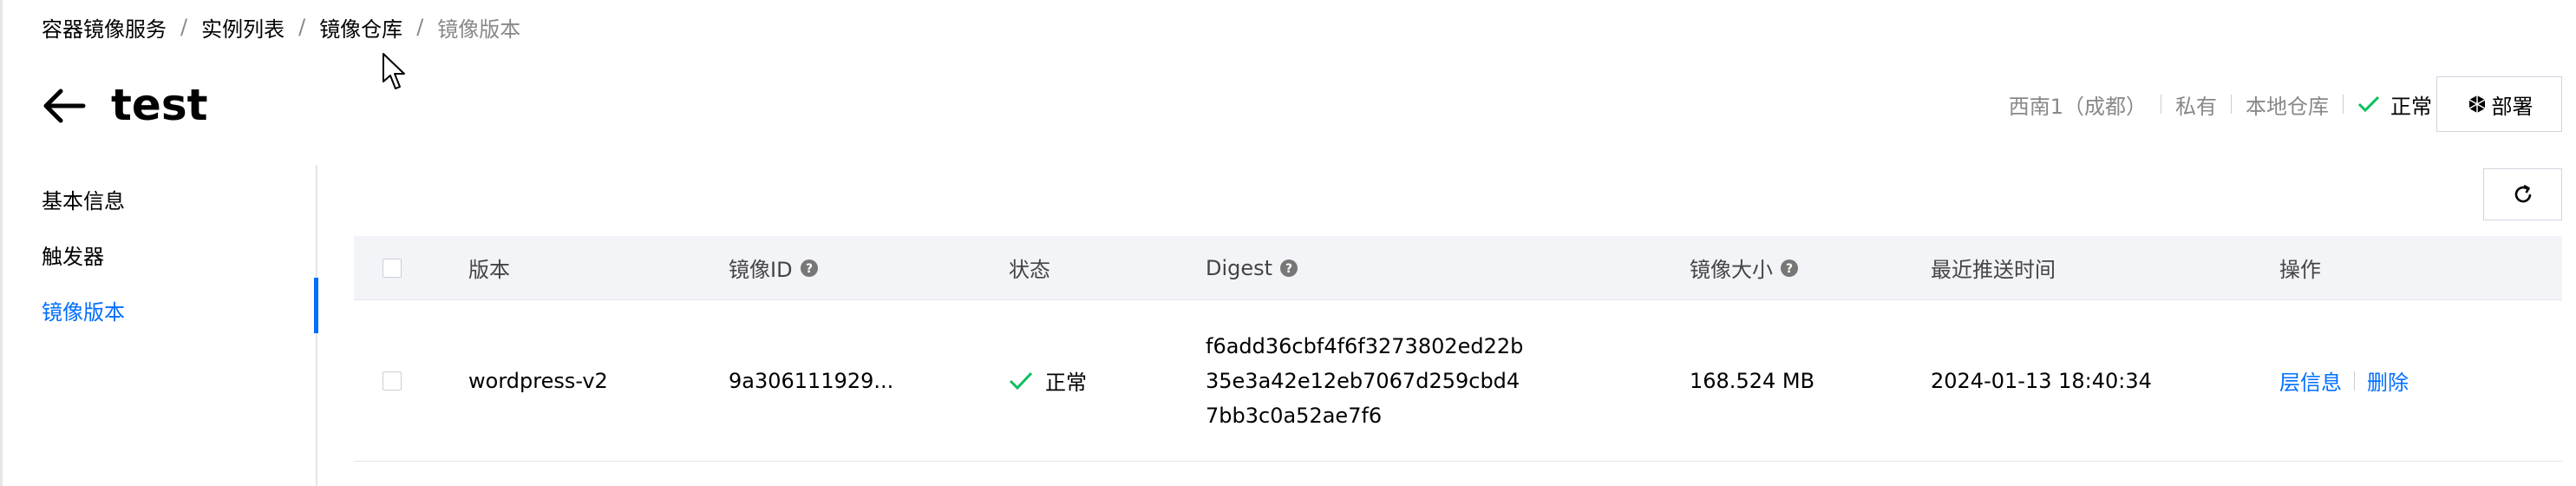 Image resolution: width=2576 pixels, height=486 pixels. What do you see at coordinates (104, 27) in the screenshot?
I see `breadcrumb-item-service: 容器镜像服务` at bounding box center [104, 27].